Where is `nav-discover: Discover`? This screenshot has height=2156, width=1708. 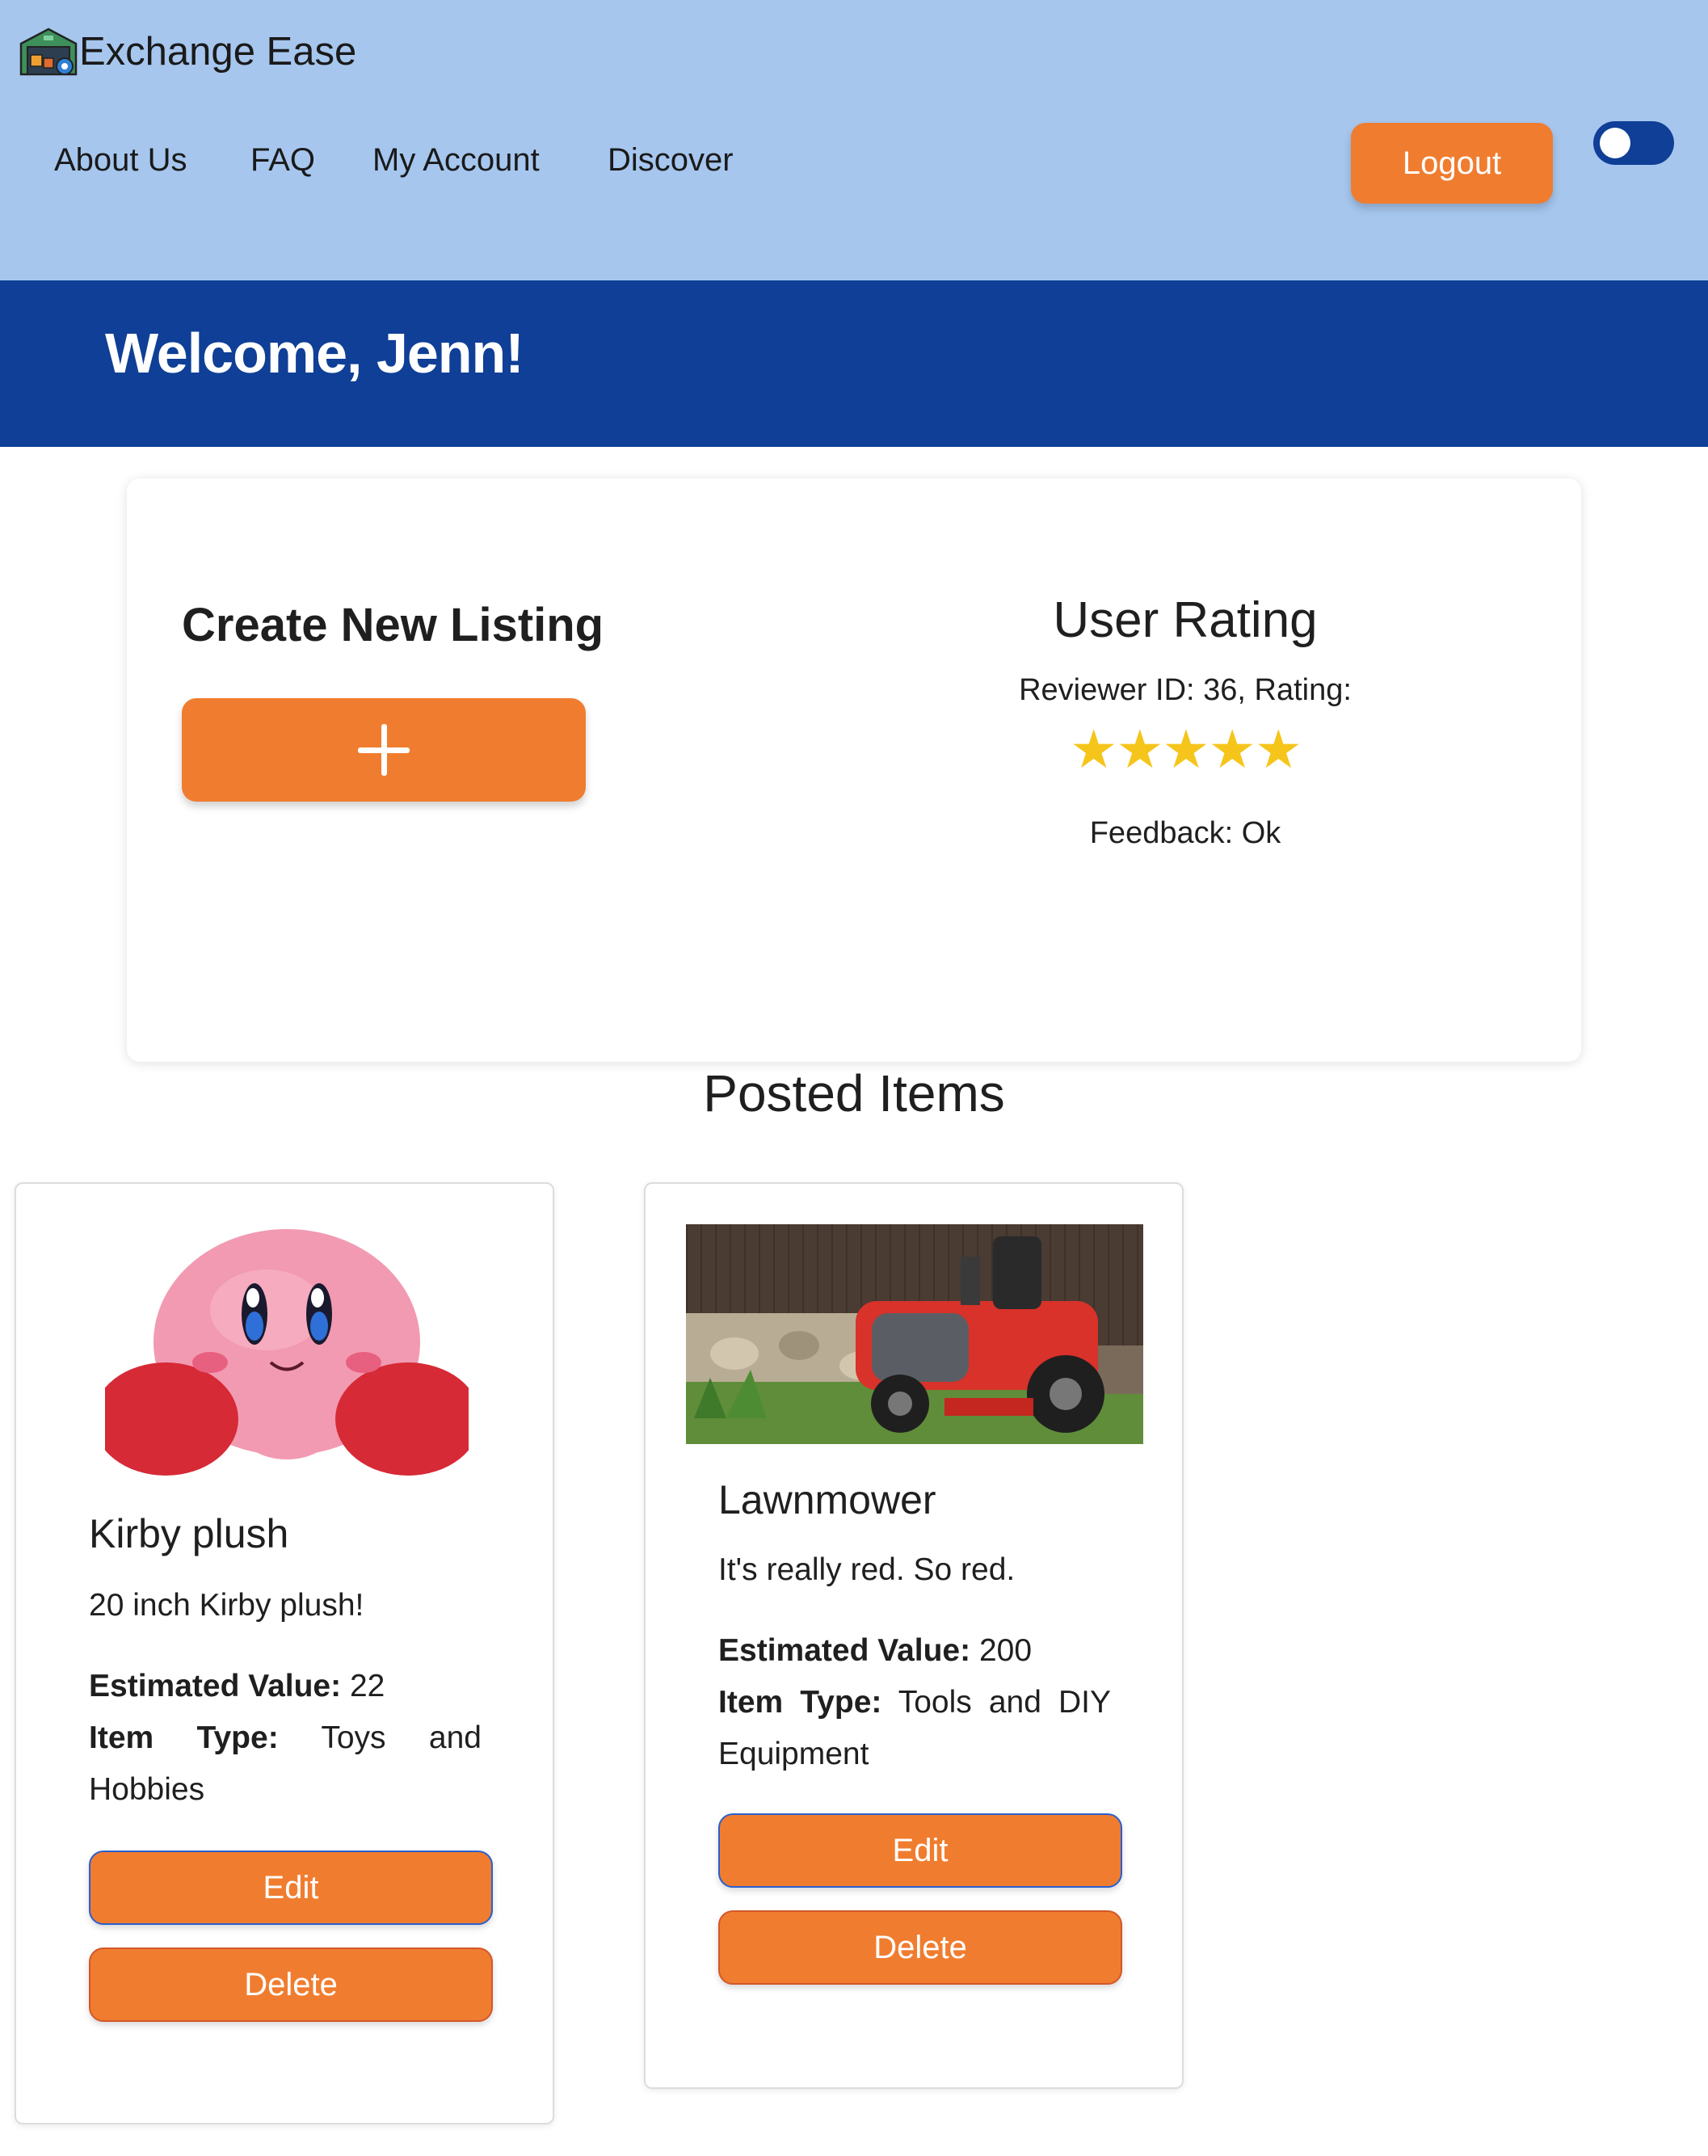 nav-discover: Discover is located at coordinates (671, 160).